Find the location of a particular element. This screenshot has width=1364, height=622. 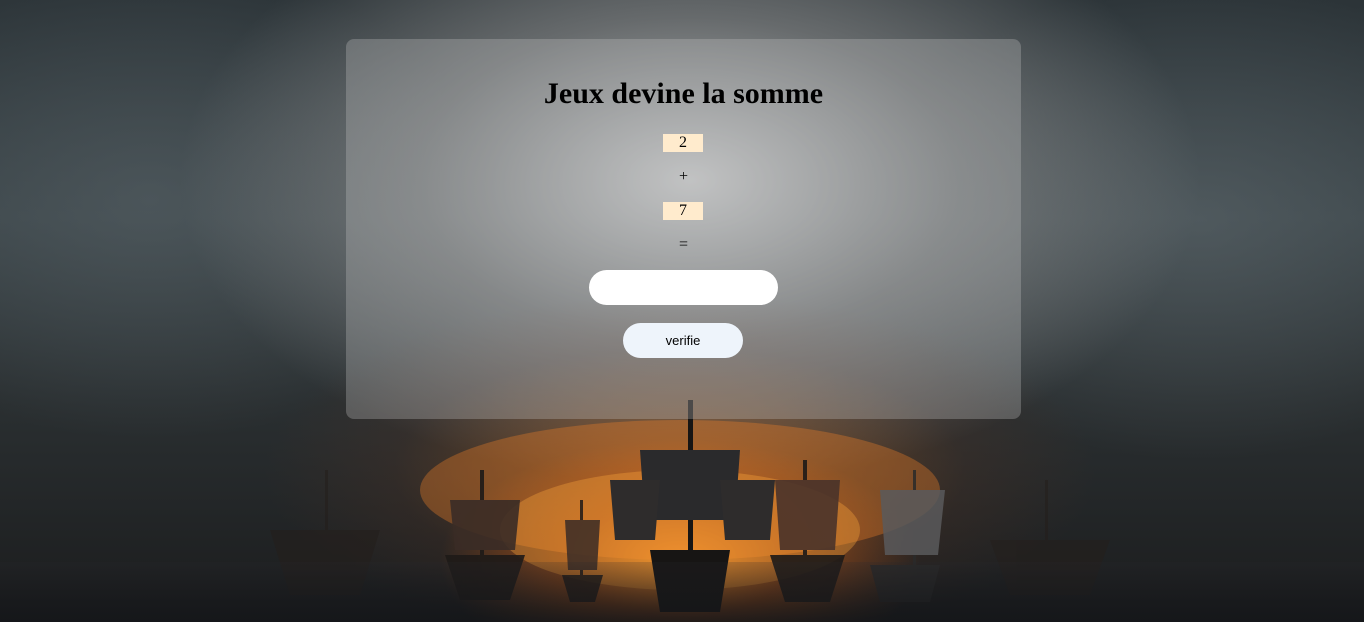

page-title: Jeux devine la somme is located at coordinates (683, 93).